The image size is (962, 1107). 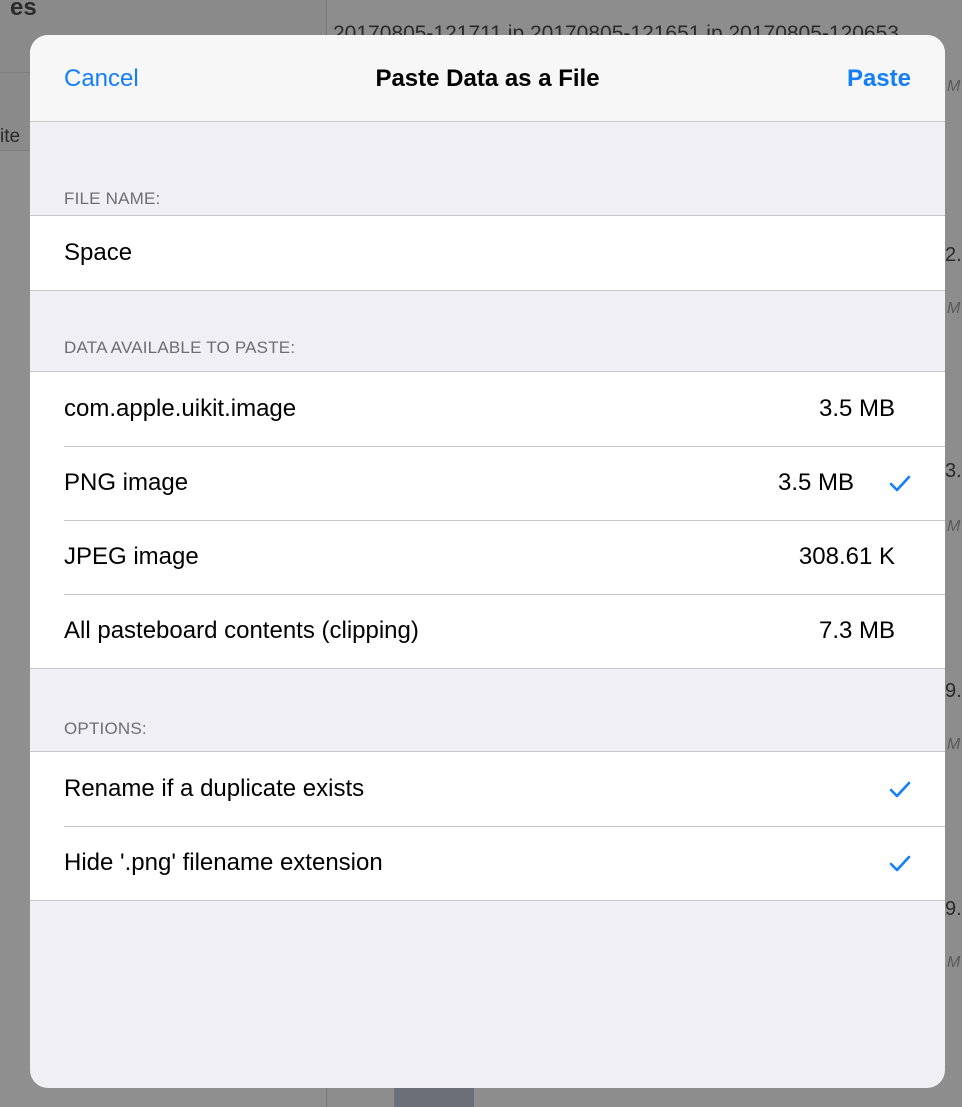 I want to click on data-type-label: com.apple.uikit.image, so click(x=180, y=408).